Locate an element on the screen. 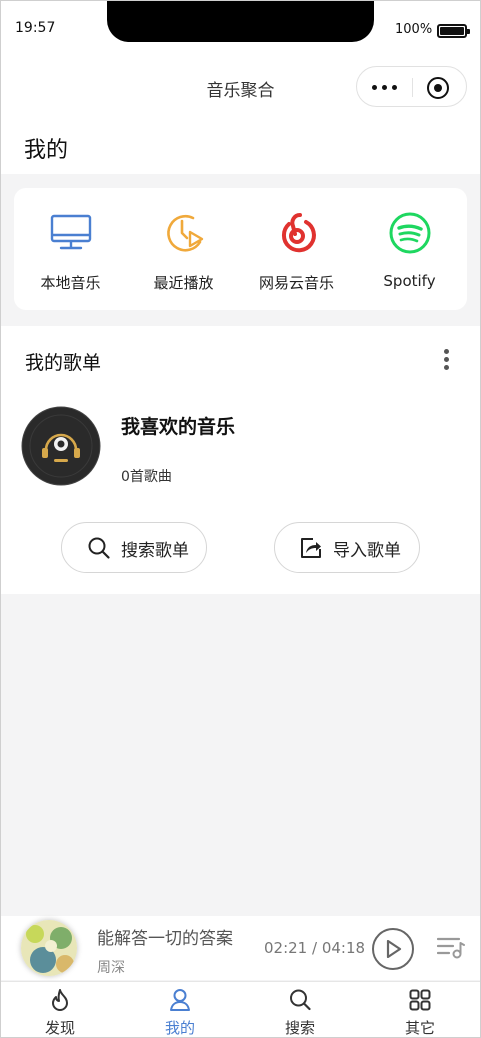 This screenshot has height=1038, width=481. source-label: Spotify is located at coordinates (409, 281).